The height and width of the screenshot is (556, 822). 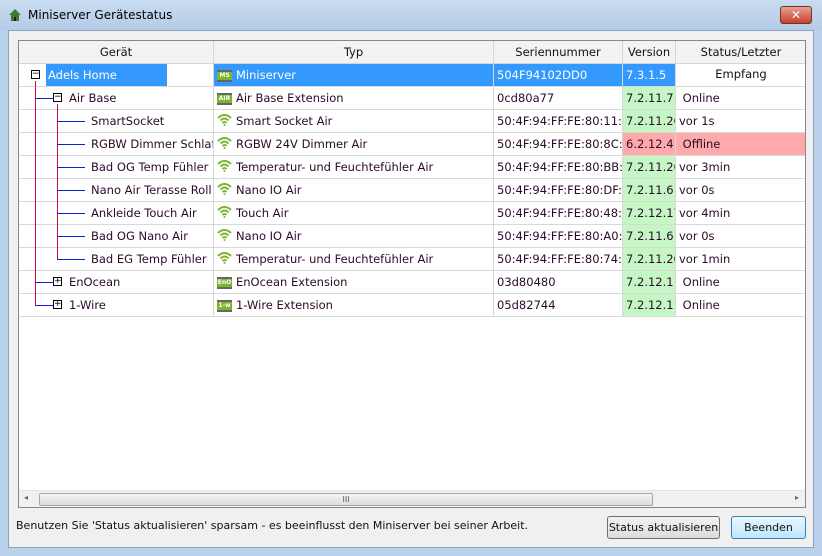 I want to click on scroll-left-icon: ◂, so click(x=26, y=497).